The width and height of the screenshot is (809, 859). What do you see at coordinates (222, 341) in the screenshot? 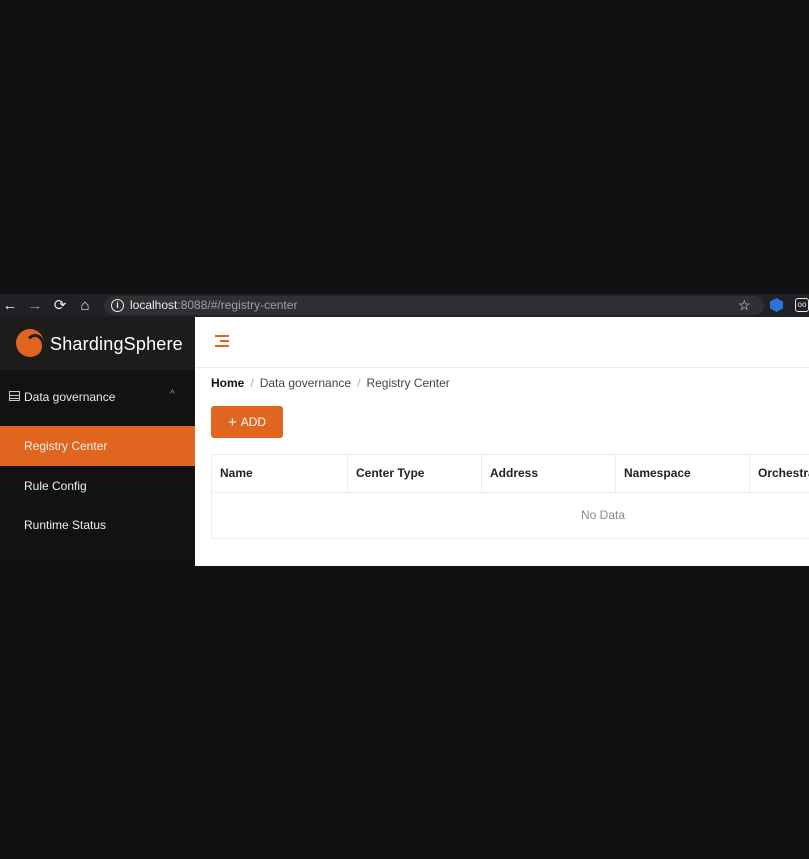
I see `menu-fold-icon` at bounding box center [222, 341].